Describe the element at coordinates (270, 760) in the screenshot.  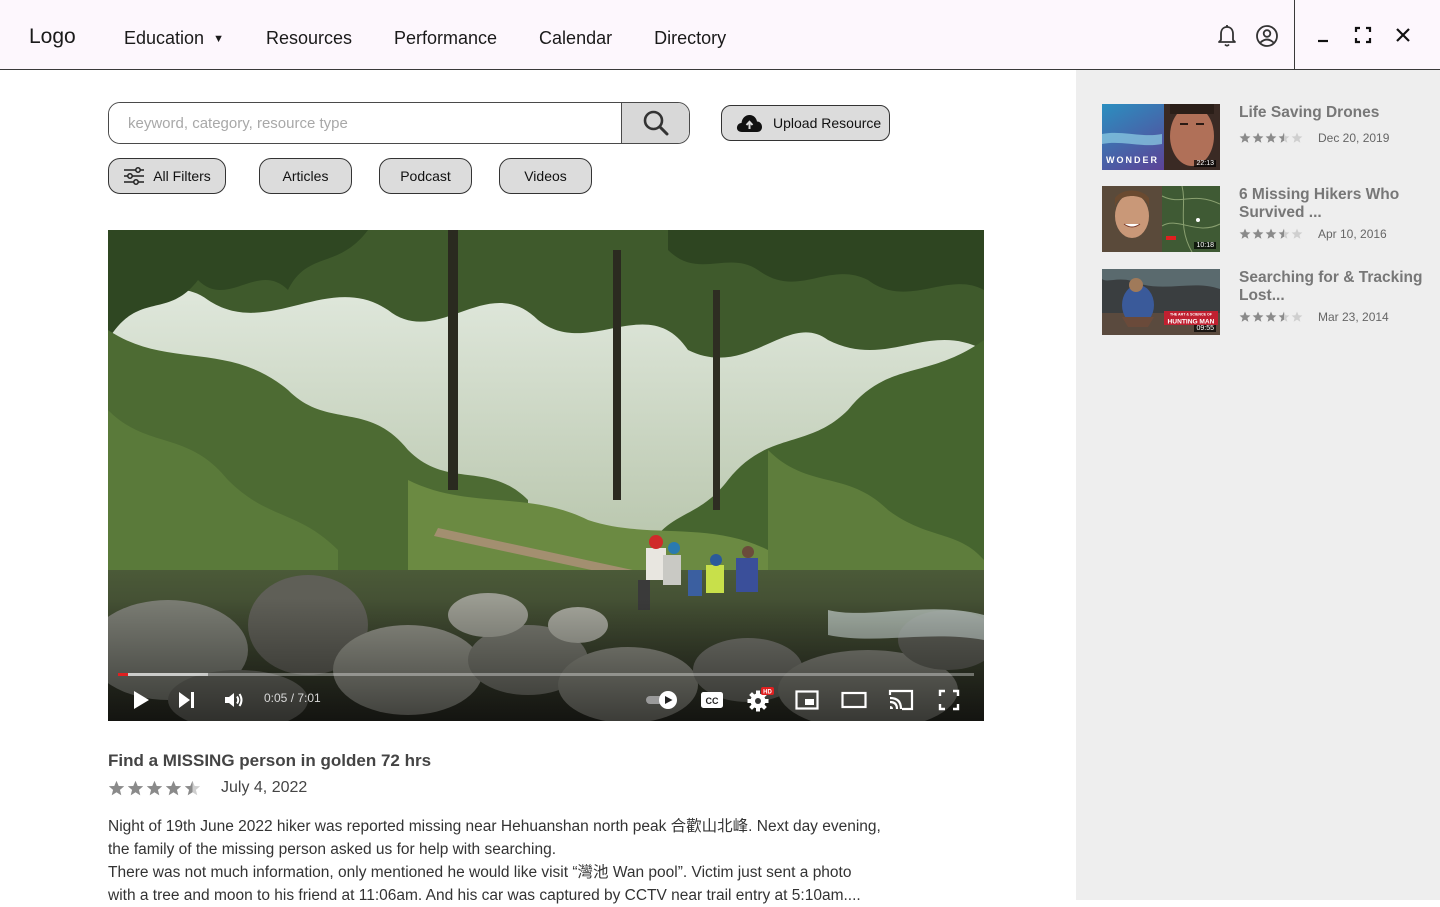
I see `video-title: Find a MISSING person in golden 72 hrs` at that location.